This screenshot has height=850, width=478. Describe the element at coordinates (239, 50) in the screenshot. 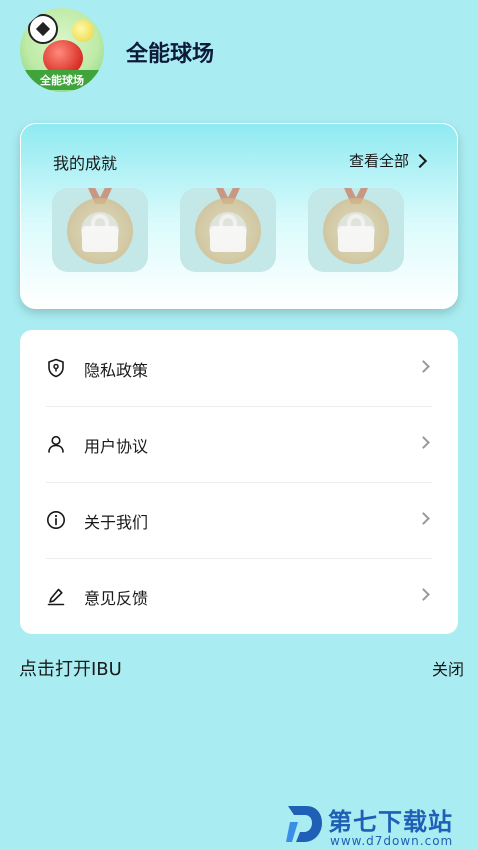

I see `header: 全能球场 全能球场` at that location.